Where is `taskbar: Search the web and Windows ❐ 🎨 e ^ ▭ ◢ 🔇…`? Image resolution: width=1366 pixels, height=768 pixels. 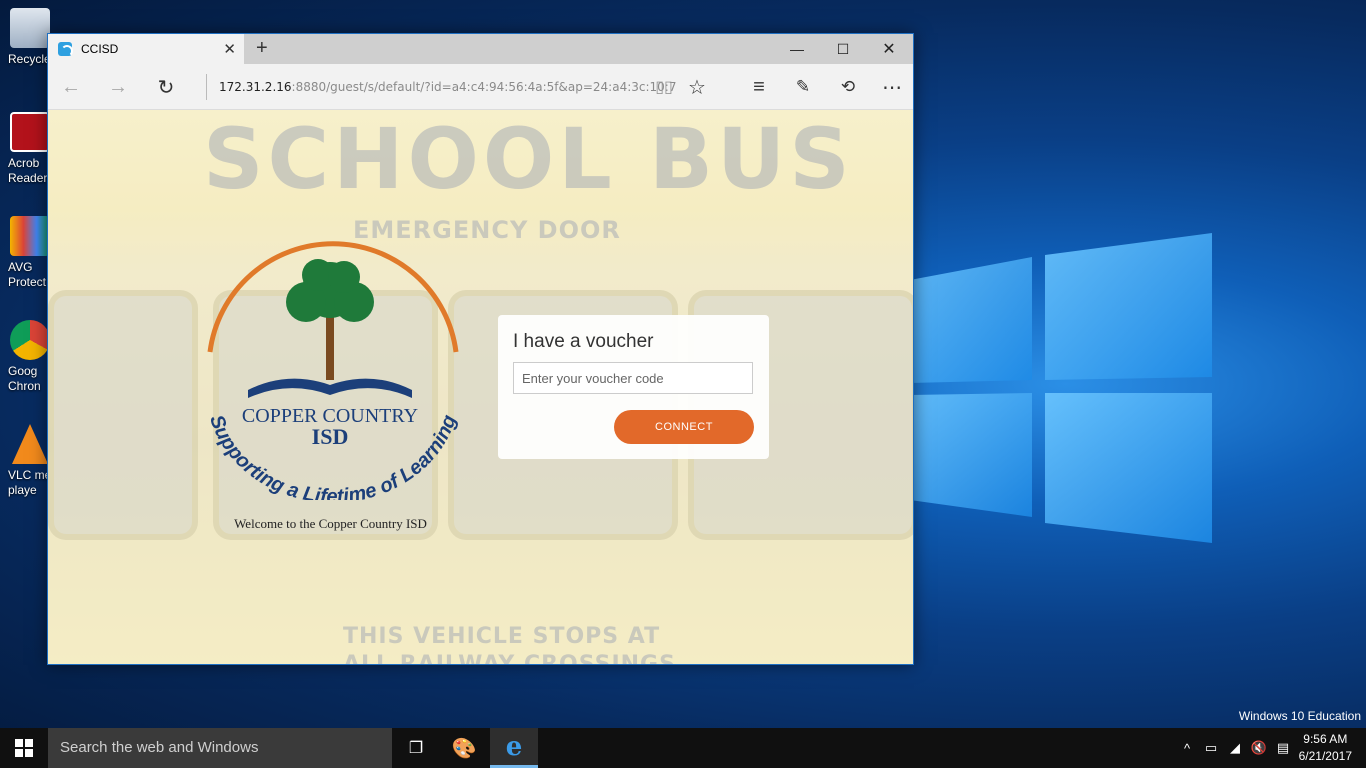 taskbar: Search the web and Windows ❐ 🎨 e ^ ▭ ◢ 🔇… is located at coordinates (683, 748).